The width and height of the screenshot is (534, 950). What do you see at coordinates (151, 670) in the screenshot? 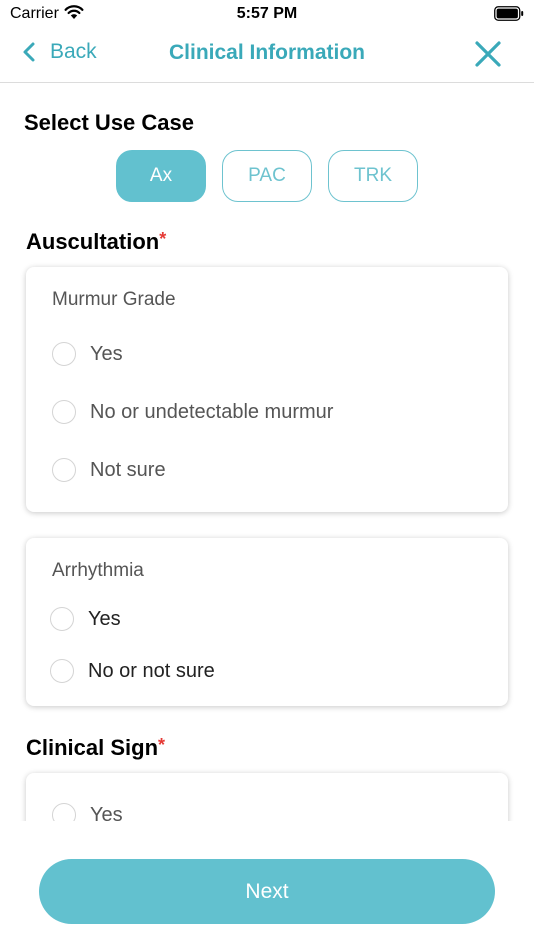
I see `option-label: No or not sure` at bounding box center [151, 670].